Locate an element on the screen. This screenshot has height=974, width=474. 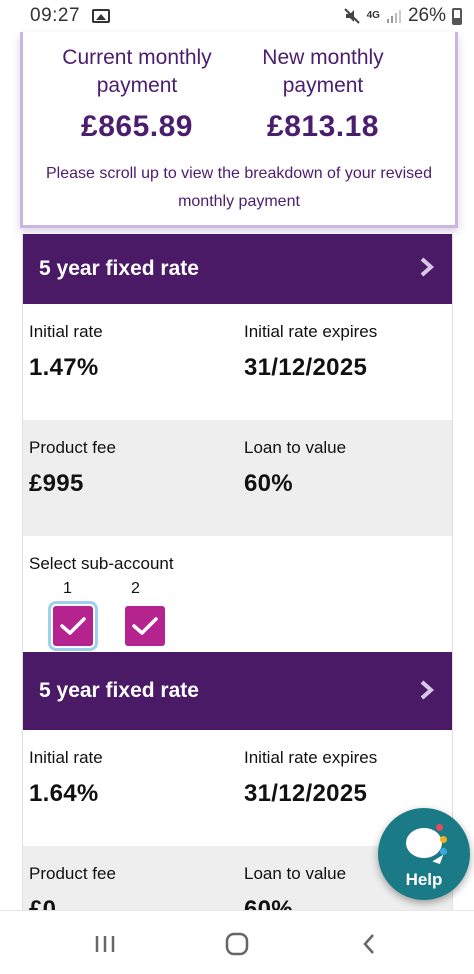
help-dot-blue is located at coordinates (443, 851).